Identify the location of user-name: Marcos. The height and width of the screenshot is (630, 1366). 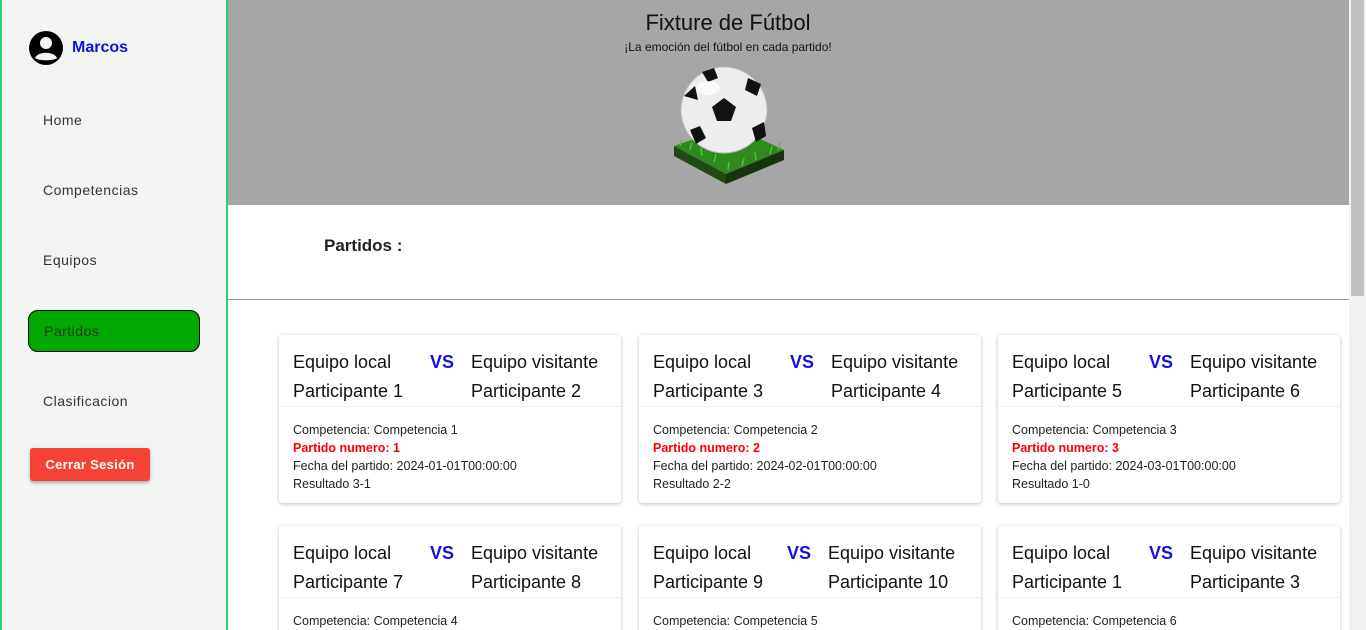
(100, 48).